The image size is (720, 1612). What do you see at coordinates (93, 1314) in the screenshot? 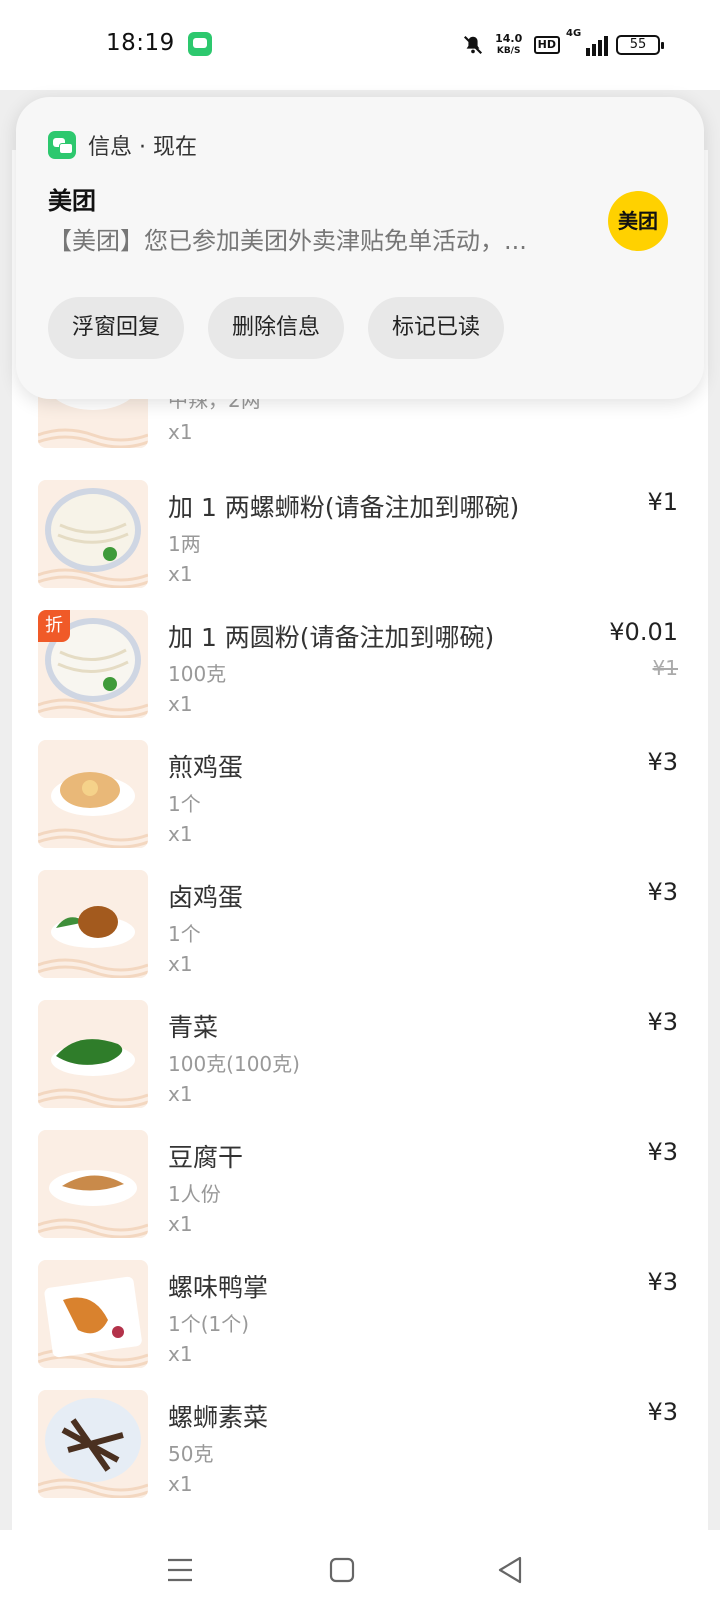
I see `duck-feet-image` at bounding box center [93, 1314].